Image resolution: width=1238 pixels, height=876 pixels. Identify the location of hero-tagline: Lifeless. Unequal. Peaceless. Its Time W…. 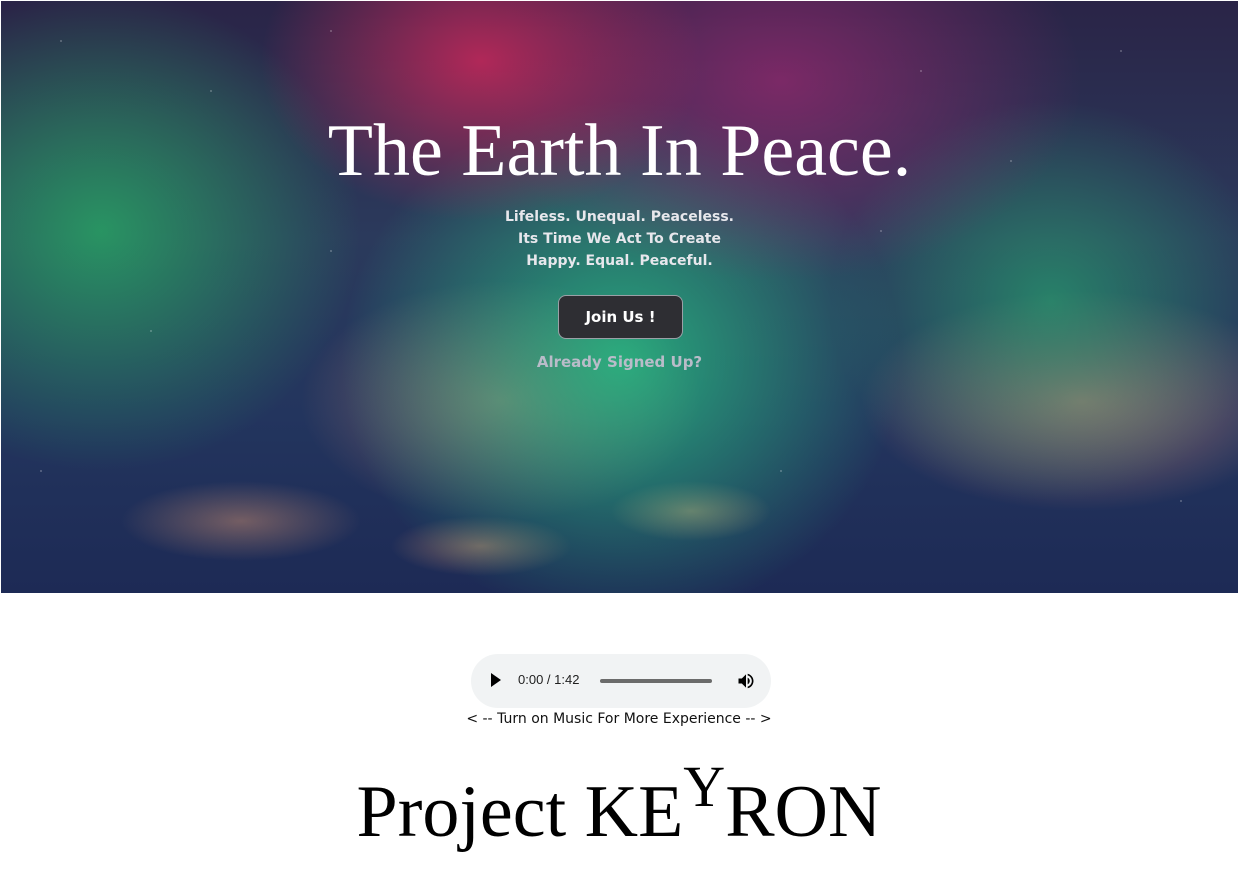
(619, 239).